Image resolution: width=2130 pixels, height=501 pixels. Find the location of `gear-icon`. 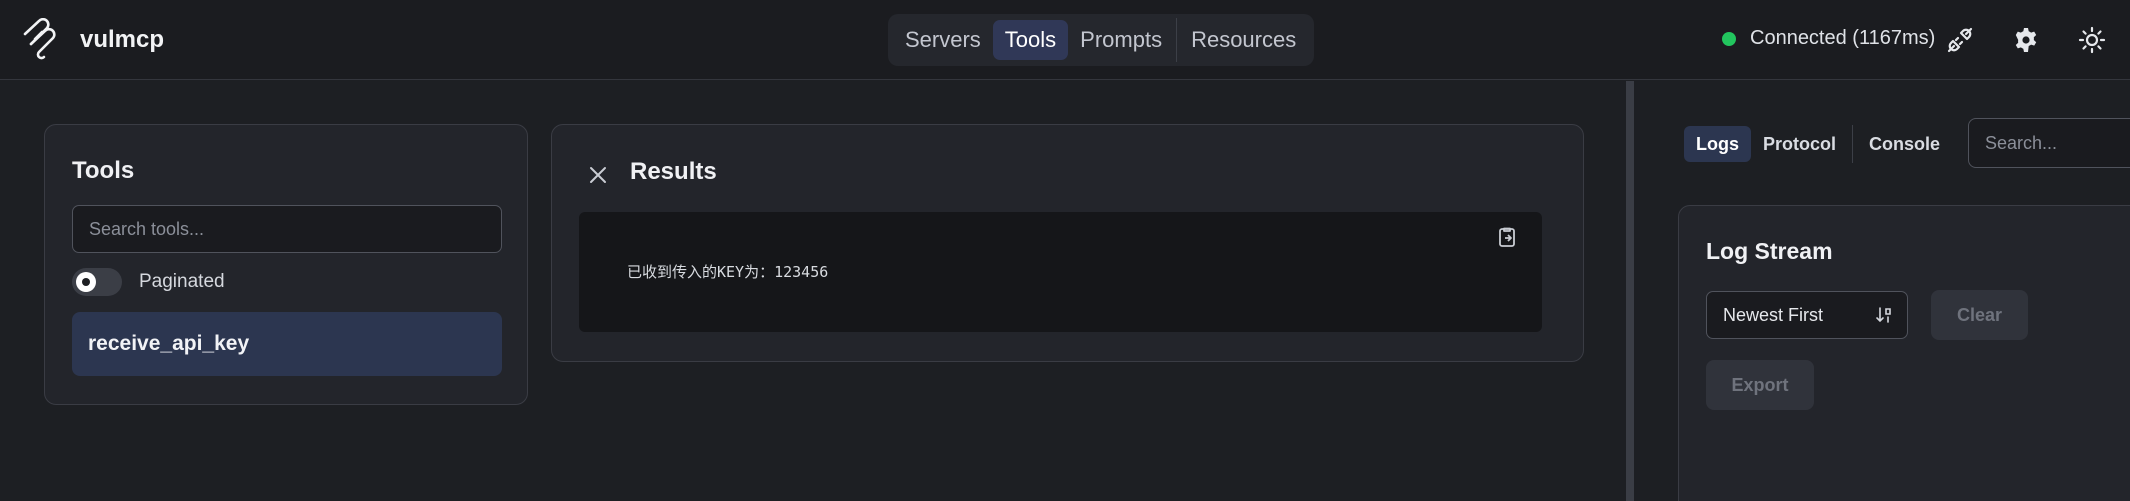

gear-icon is located at coordinates (2026, 40).